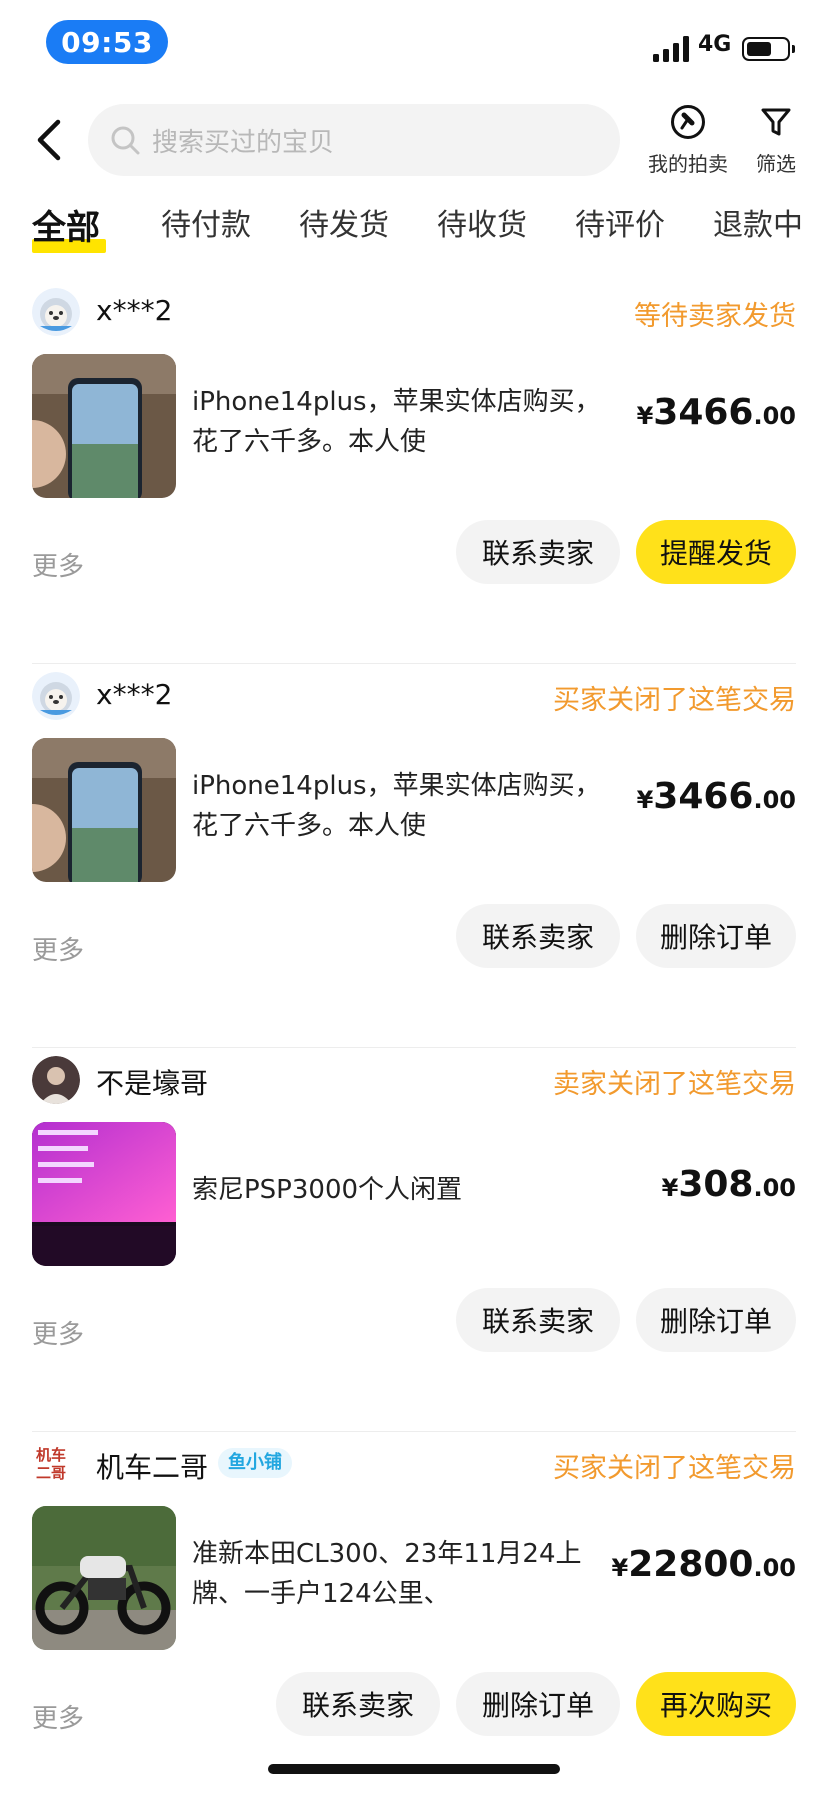 The height and width of the screenshot is (1816, 828). I want to click on auction-label: 我的拍卖, so click(688, 164).